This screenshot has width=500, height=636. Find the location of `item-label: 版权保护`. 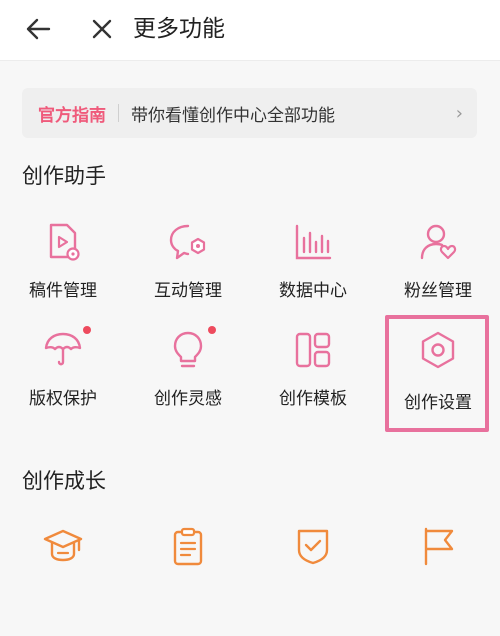

item-label: 版权保护 is located at coordinates (63, 399).